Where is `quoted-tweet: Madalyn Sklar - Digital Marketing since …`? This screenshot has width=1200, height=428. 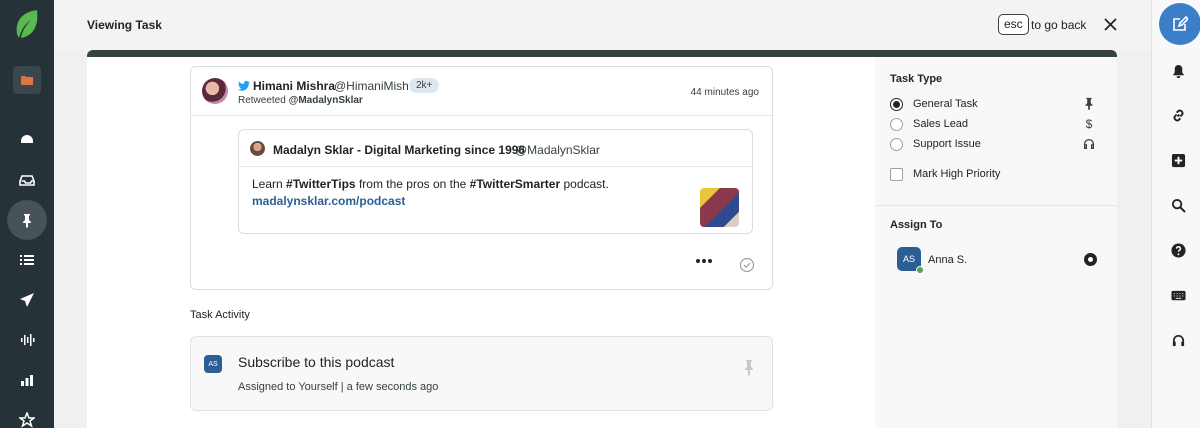
quoted-tweet: Madalyn Sklar - Digital Marketing since … is located at coordinates (495, 181).